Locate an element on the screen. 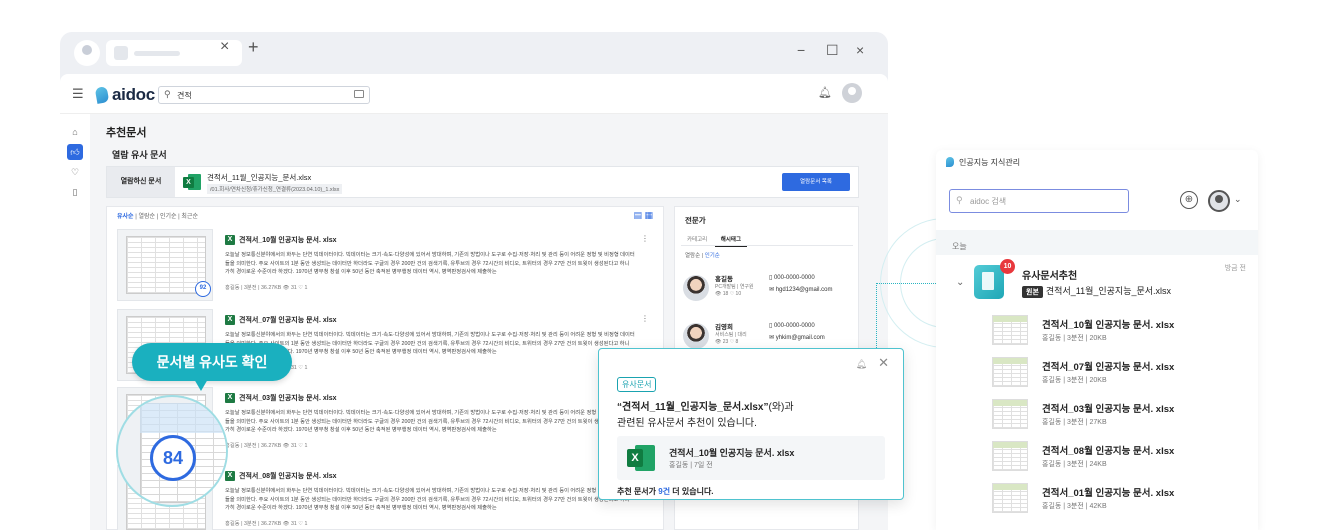 This screenshot has height=530, width=1320. toast-message-line2: 관련된 유사문서 추천이 있습니다. is located at coordinates (687, 423).